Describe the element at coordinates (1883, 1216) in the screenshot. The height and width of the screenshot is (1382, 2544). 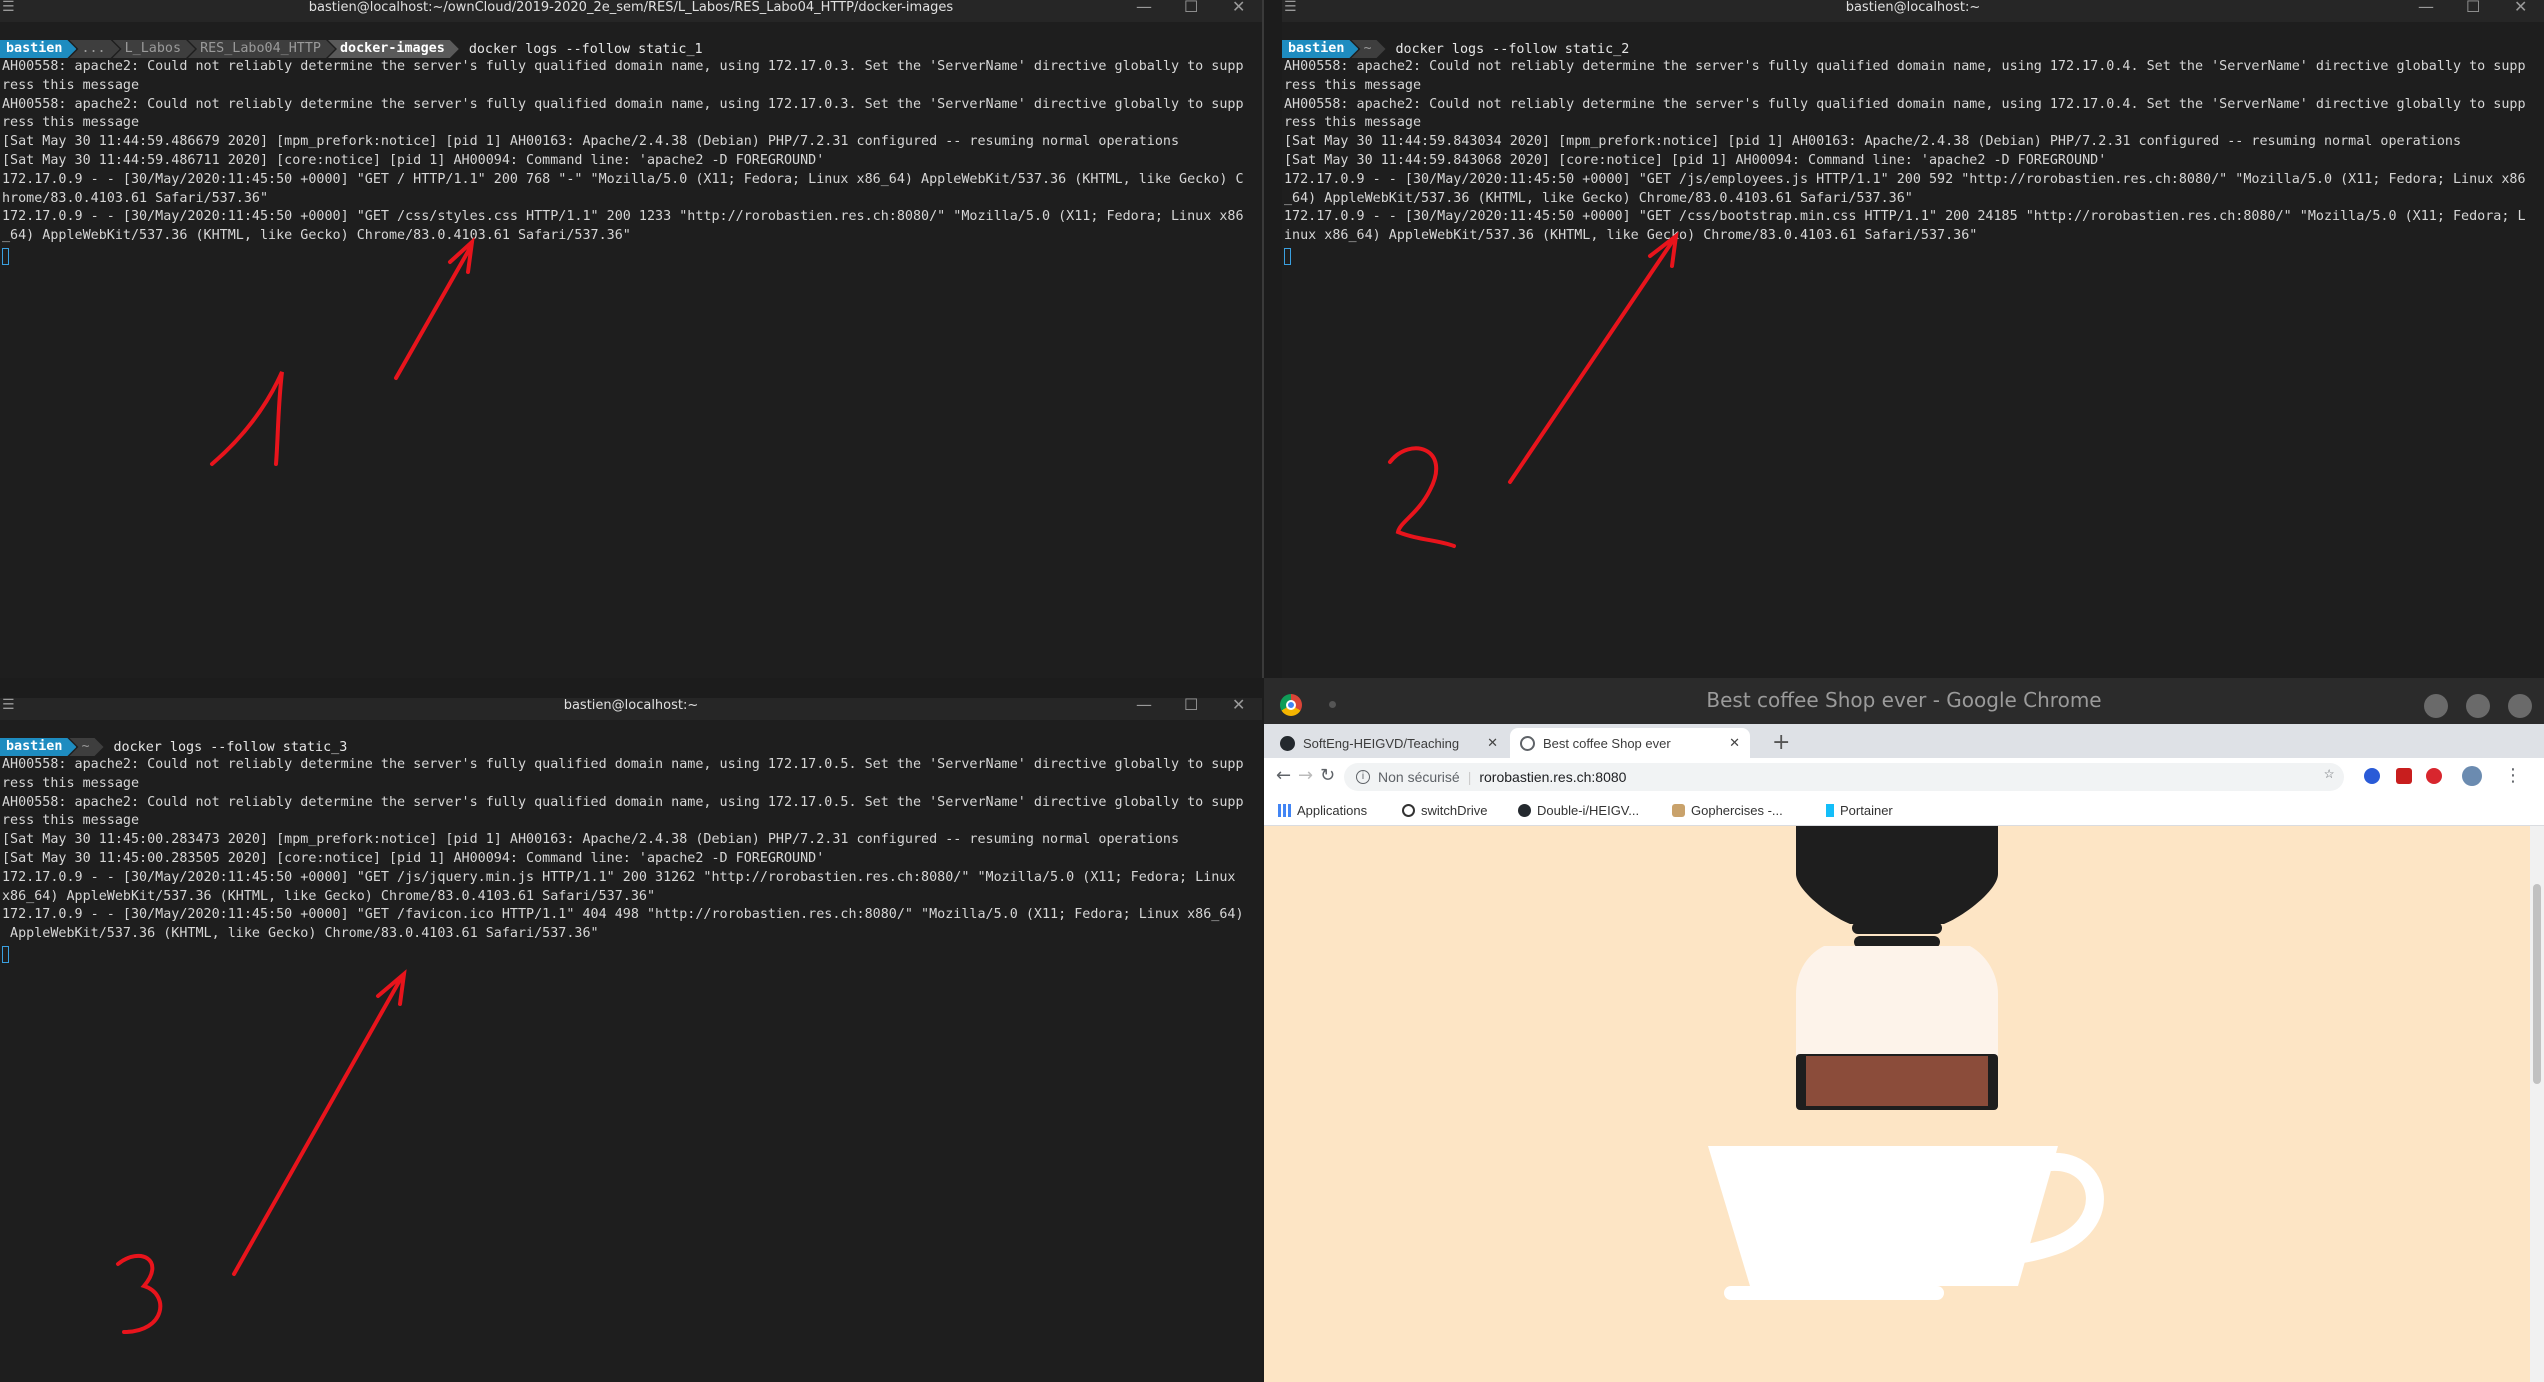
I see `coffee-cup` at that location.